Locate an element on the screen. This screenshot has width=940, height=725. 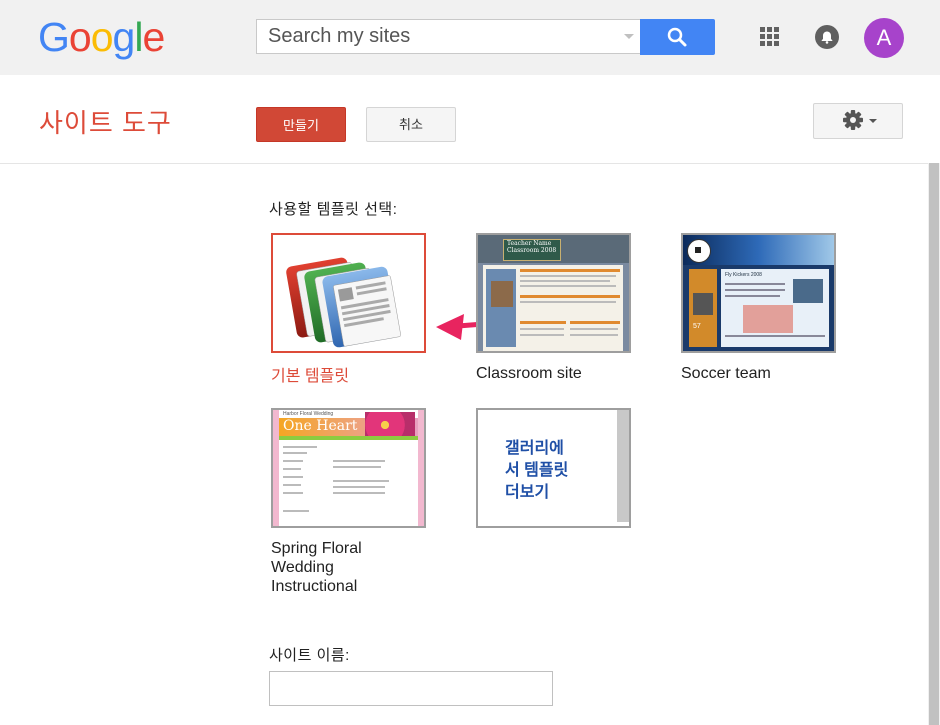
gallery-link-card: 갤러리에 서 템플릿 더보기 is located at coordinates (553, 468).